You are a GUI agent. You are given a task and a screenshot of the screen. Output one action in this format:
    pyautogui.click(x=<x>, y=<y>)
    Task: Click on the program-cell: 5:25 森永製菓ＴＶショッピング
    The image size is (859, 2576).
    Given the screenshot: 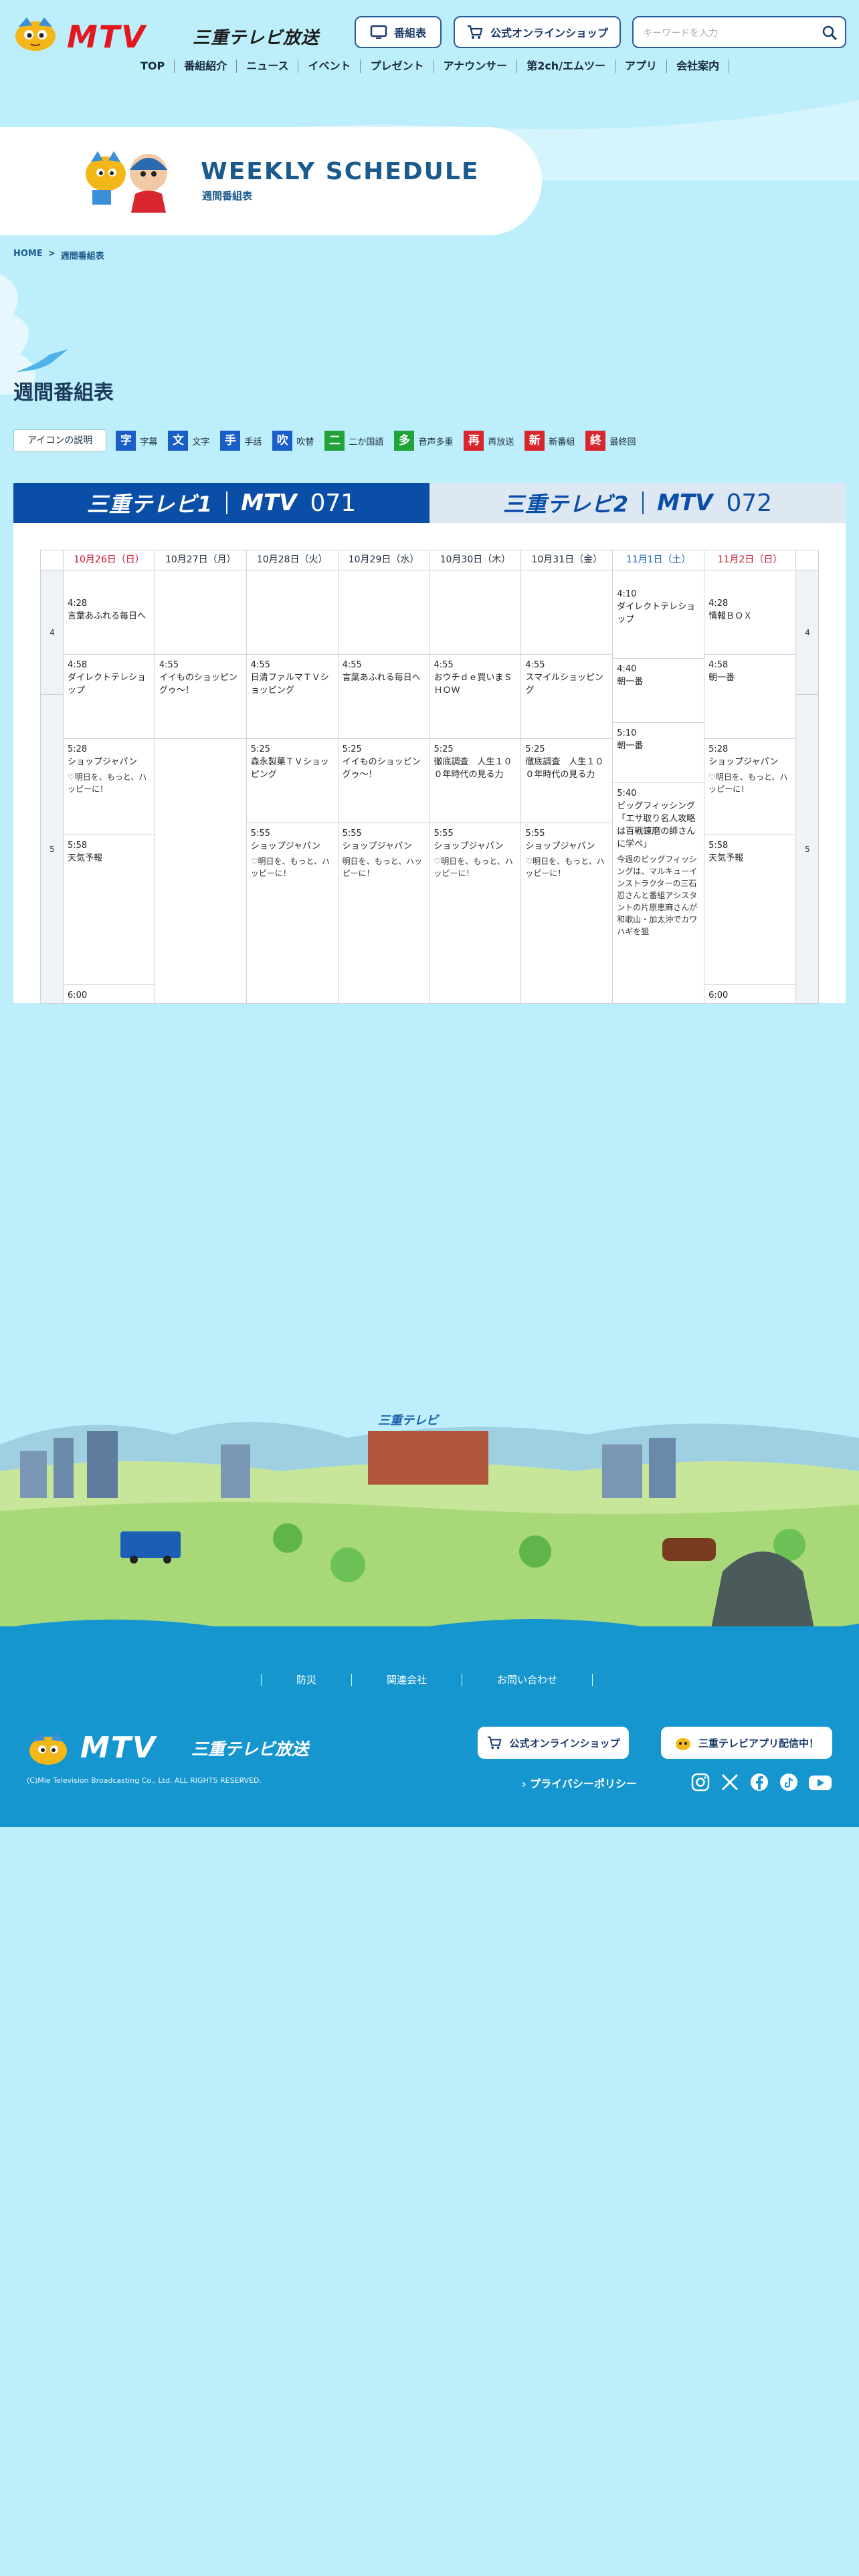 What is the action you would take?
    pyautogui.click(x=292, y=781)
    